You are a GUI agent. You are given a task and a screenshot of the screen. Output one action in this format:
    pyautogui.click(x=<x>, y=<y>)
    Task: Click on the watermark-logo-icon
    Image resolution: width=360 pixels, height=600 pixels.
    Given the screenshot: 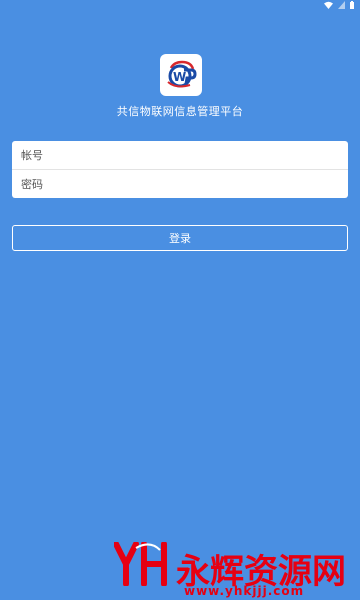 What is the action you would take?
    pyautogui.click(x=140, y=564)
    